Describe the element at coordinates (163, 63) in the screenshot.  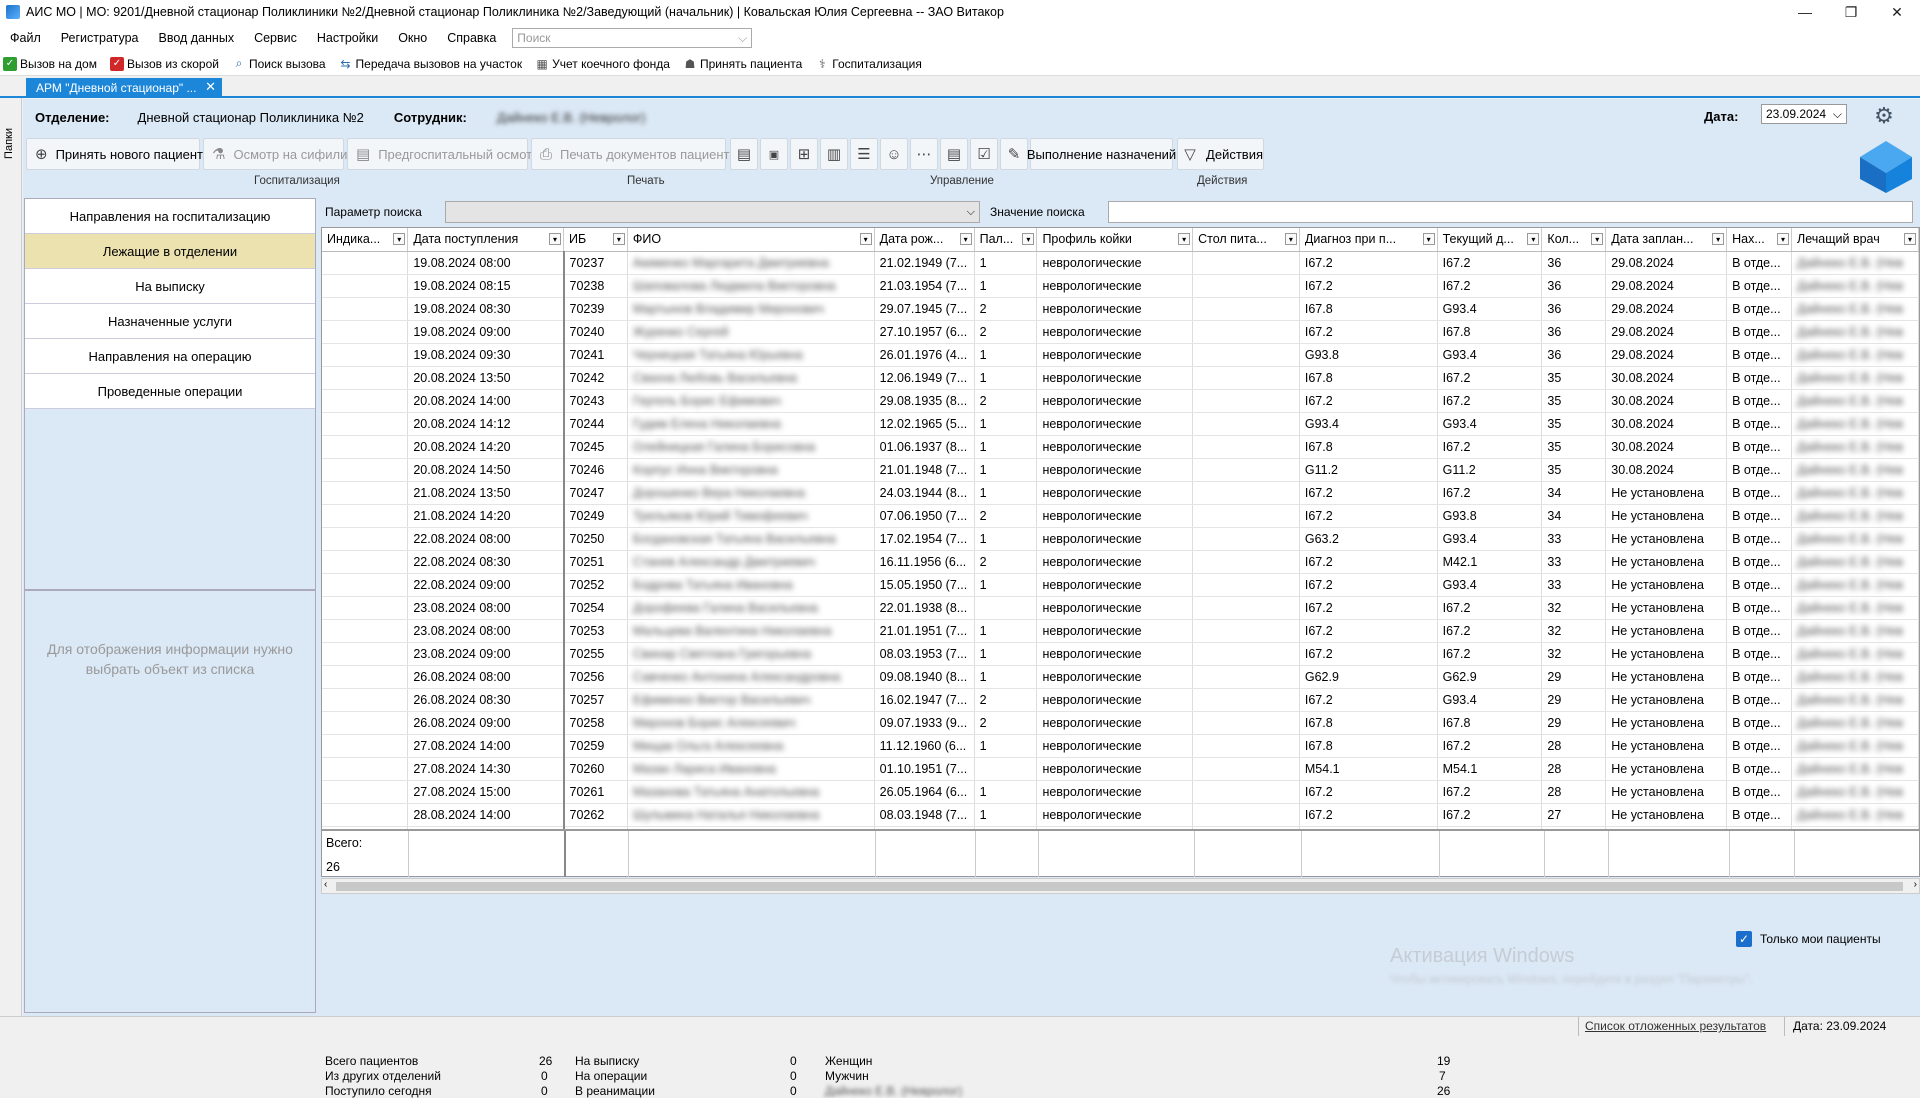
I see `ambulance-call-button: ✓ Вызов из скорой` at that location.